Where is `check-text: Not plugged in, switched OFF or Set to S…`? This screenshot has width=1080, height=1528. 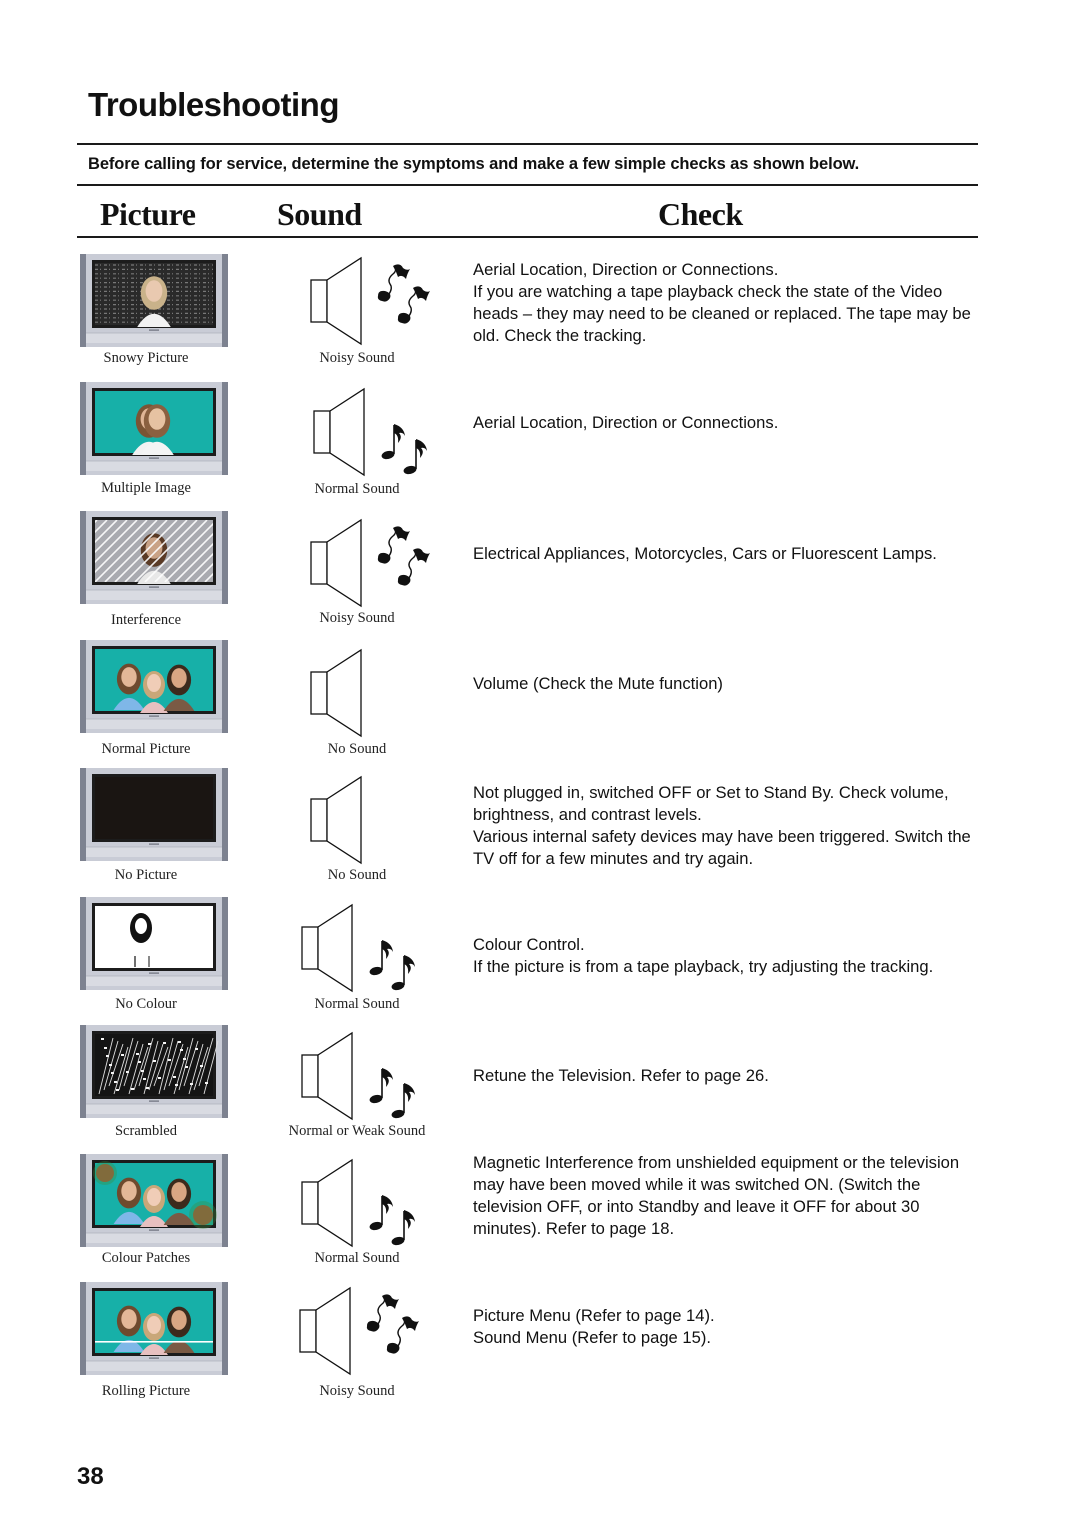 check-text: Not plugged in, switched OFF or Set to S… is located at coordinates (723, 826).